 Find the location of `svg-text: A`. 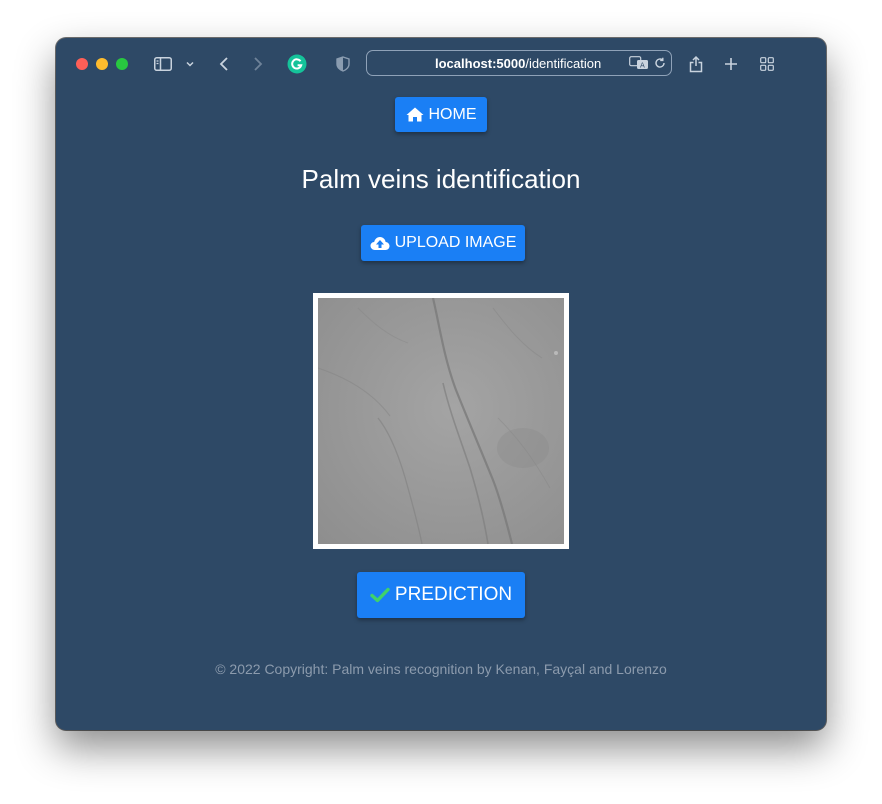

svg-text: A is located at coordinates (642, 66).